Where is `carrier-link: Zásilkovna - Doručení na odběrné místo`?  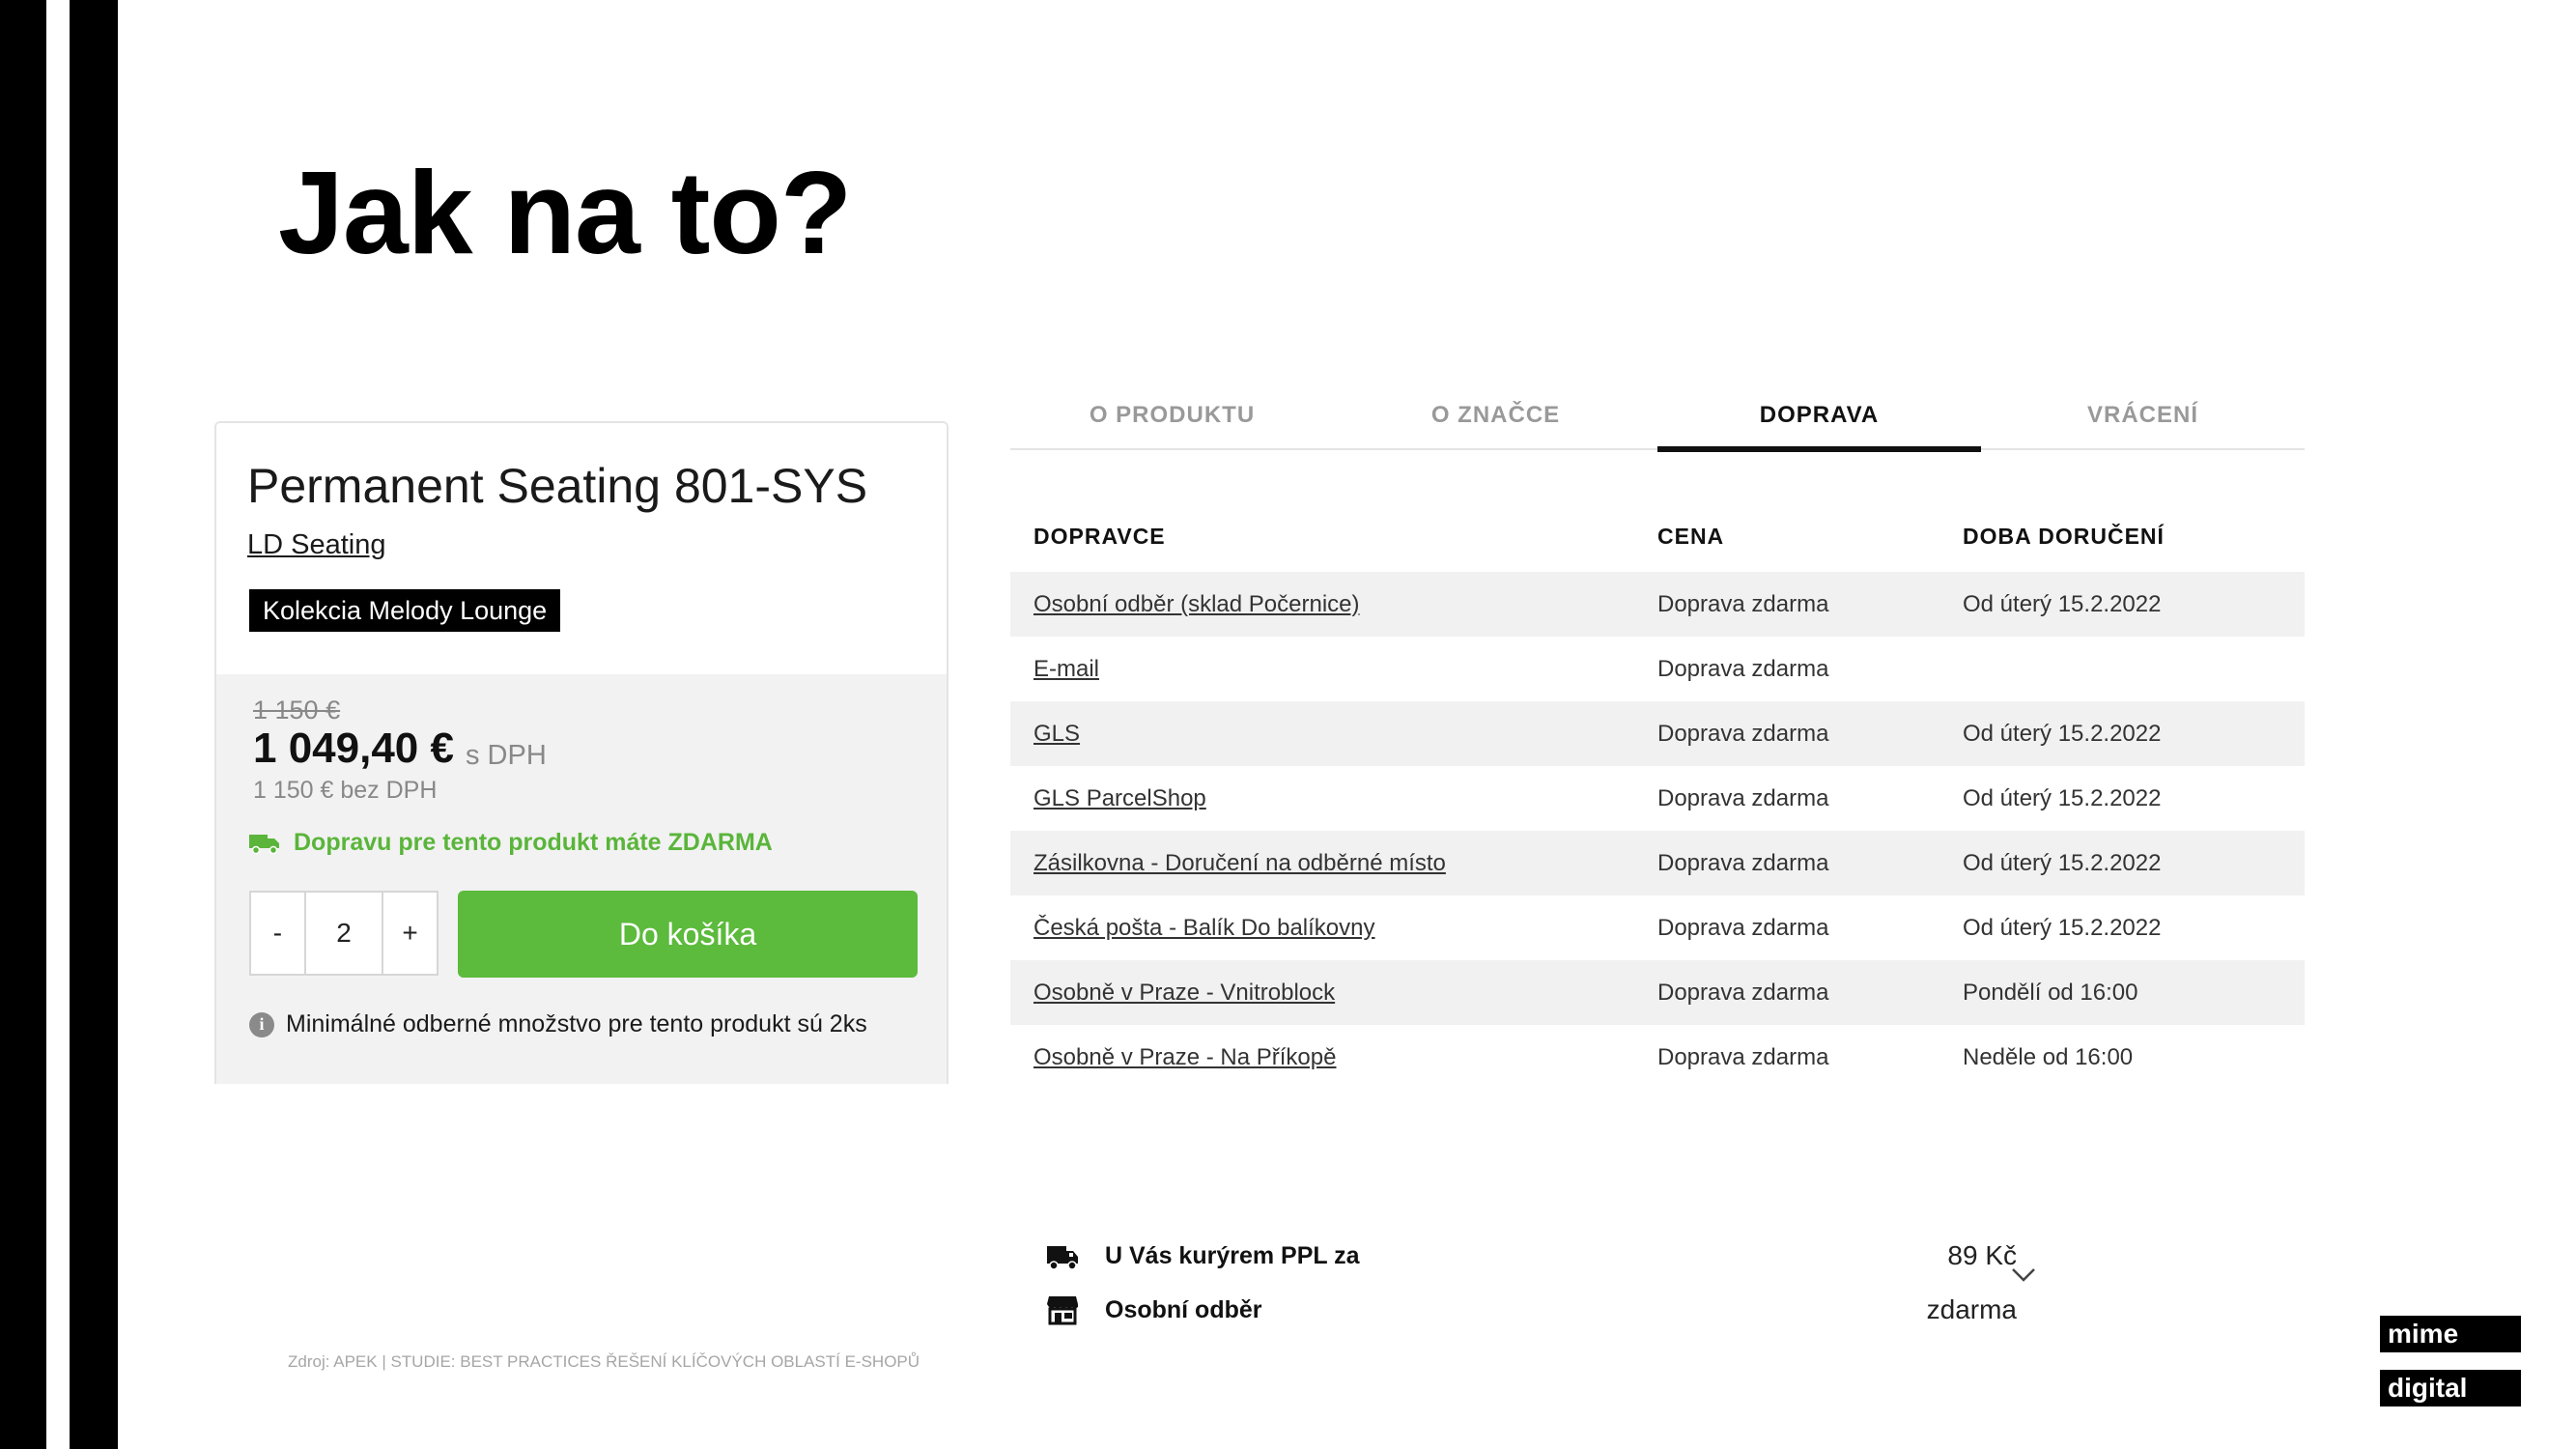 carrier-link: Zásilkovna - Doručení na odběrné místo is located at coordinates (1333, 863).